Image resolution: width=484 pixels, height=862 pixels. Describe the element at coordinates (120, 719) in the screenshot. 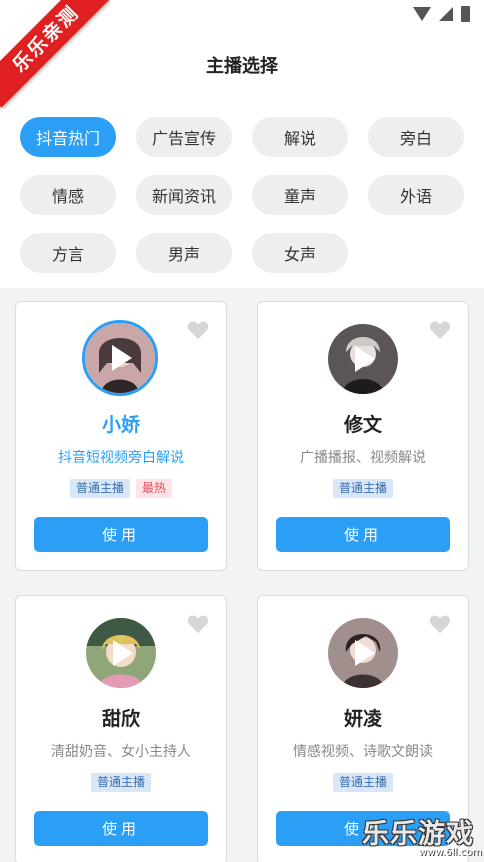

I see `anchor-name: 甜欣` at that location.